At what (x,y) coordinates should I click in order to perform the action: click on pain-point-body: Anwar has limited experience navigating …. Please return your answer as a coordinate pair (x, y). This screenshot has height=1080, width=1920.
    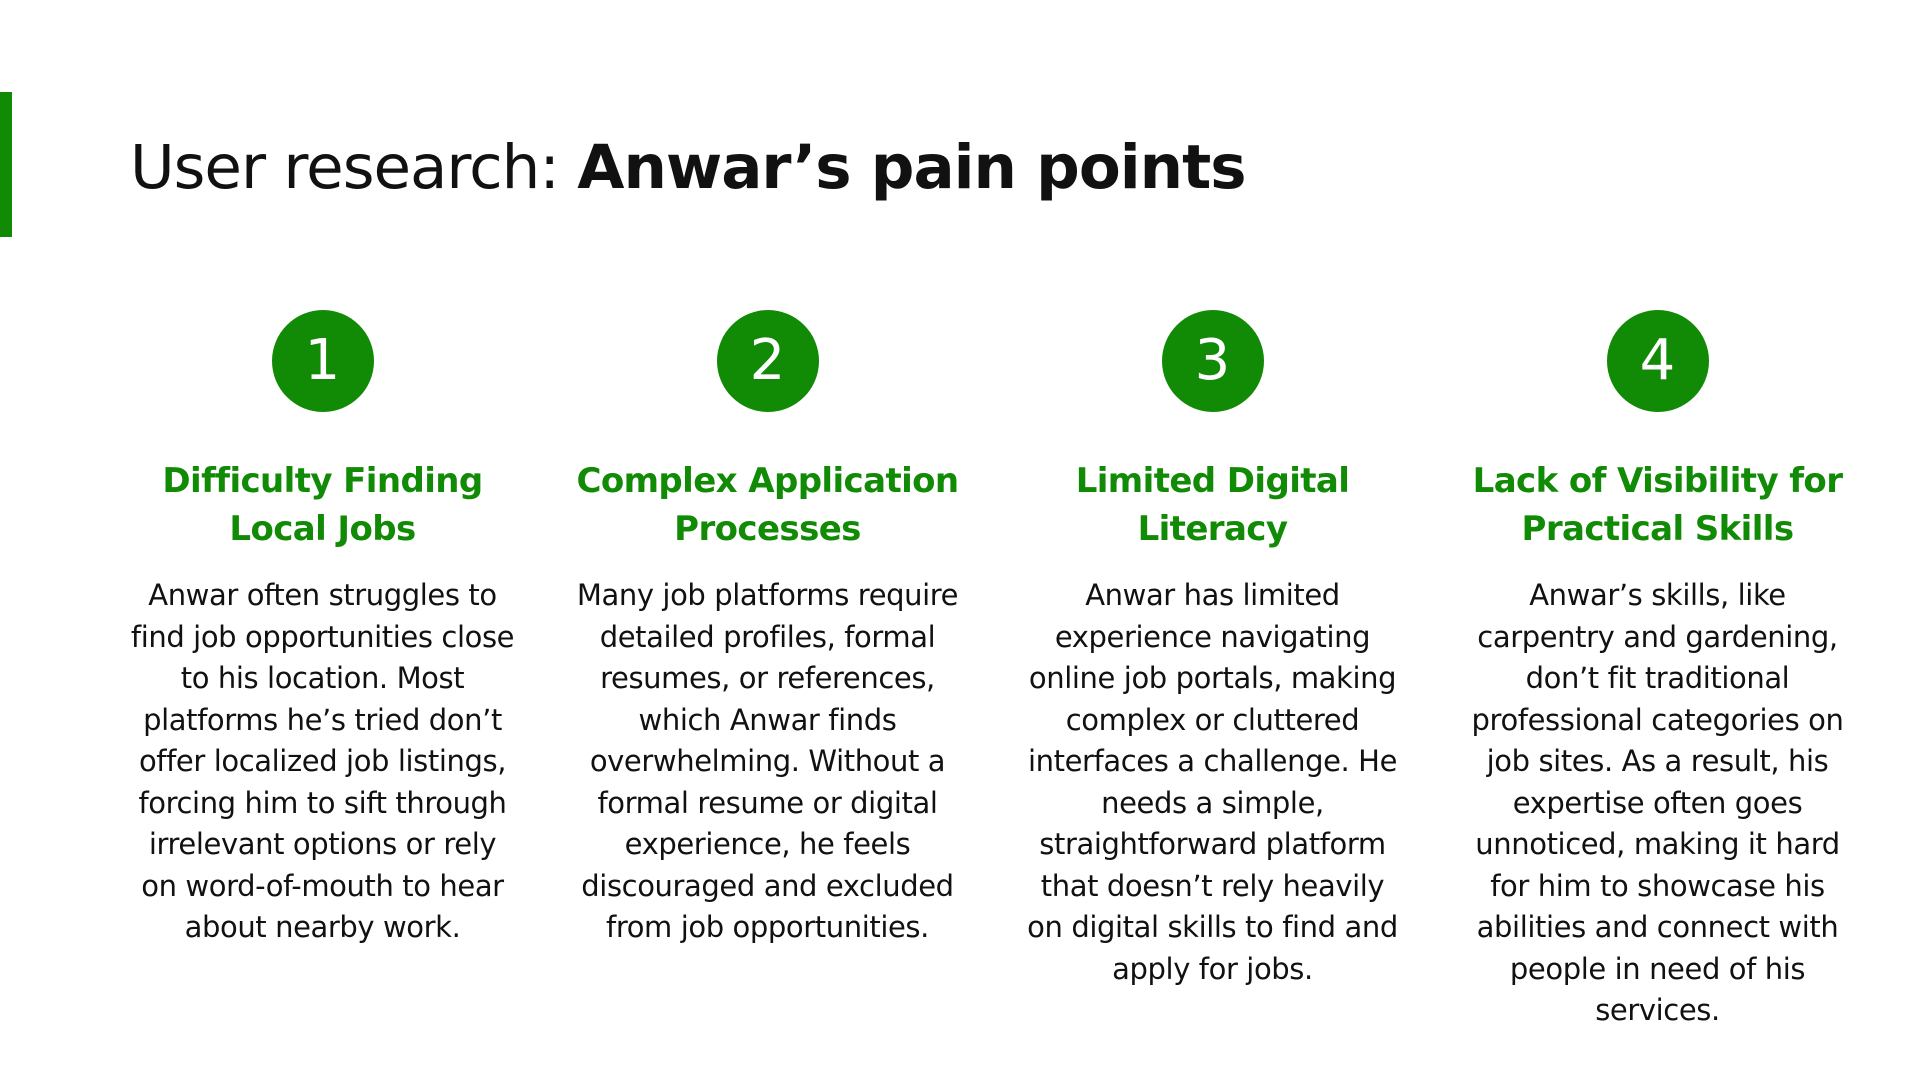
    Looking at the image, I should click on (1212, 782).